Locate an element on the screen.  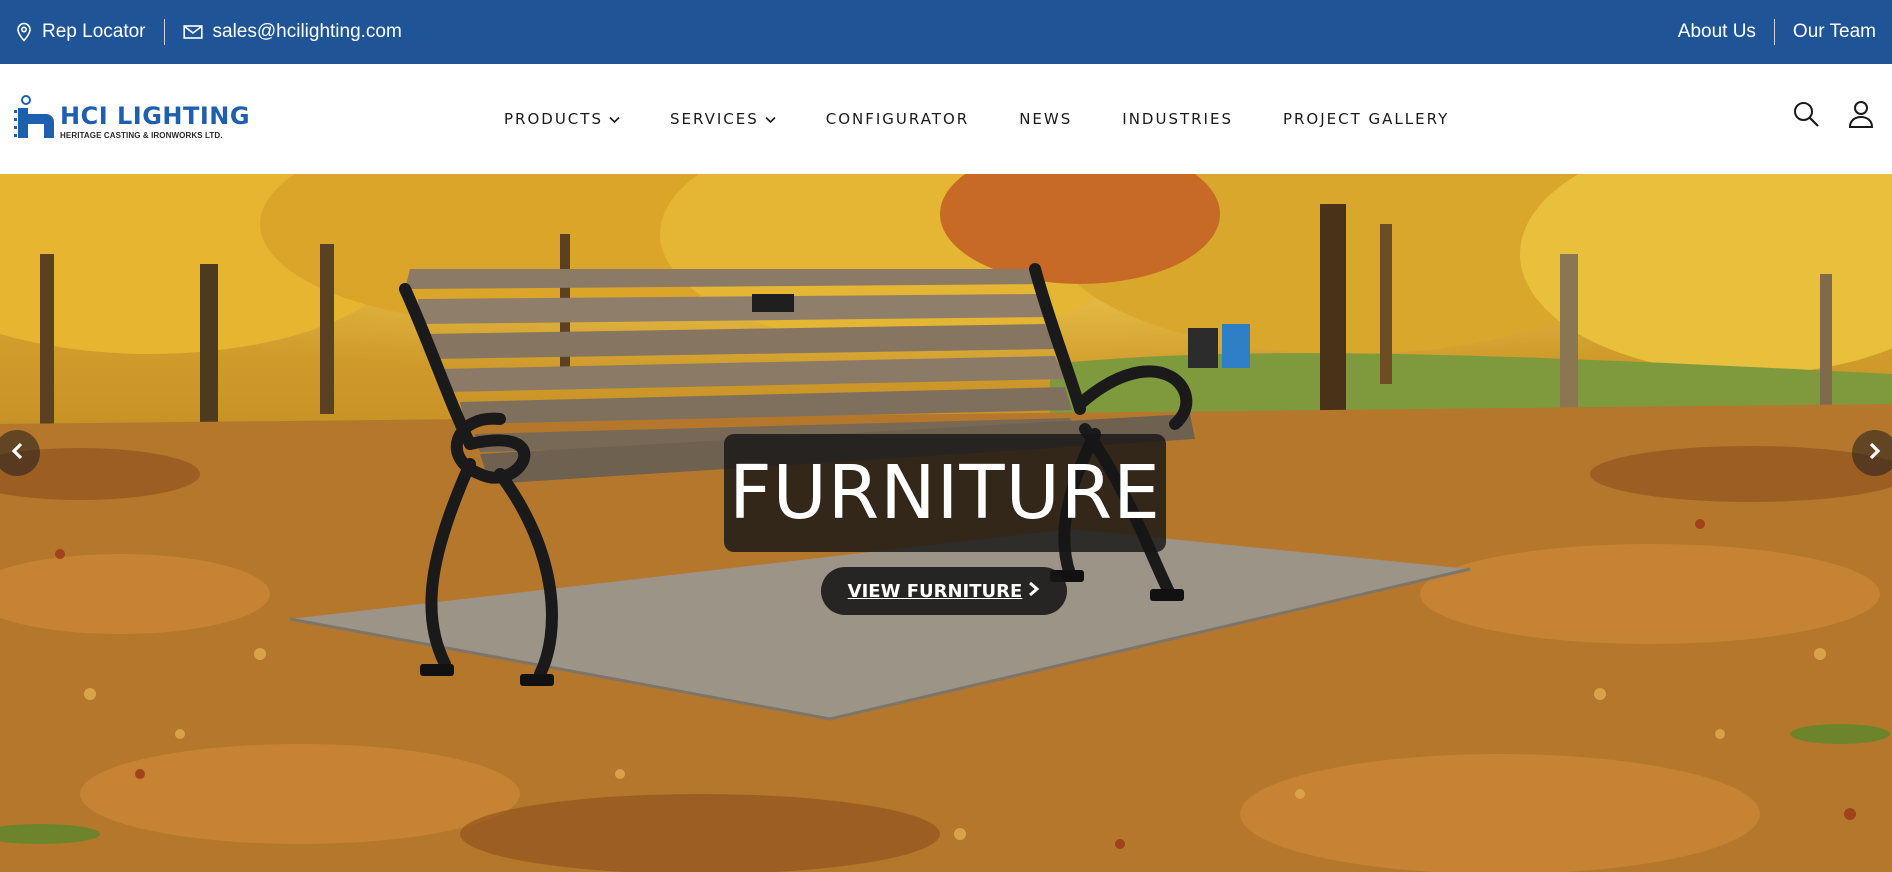
view-furniture-button: VIEW FURNITURE is located at coordinates (944, 591).